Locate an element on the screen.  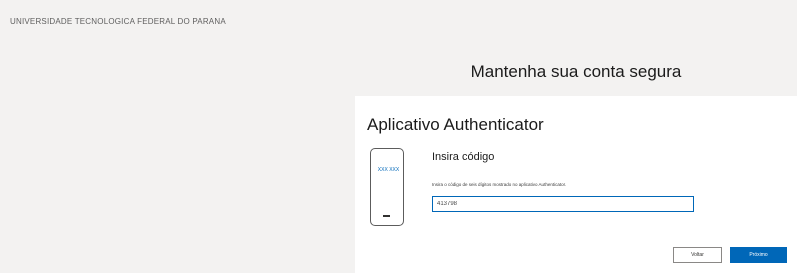
next-button: Próximo is located at coordinates (758, 255).